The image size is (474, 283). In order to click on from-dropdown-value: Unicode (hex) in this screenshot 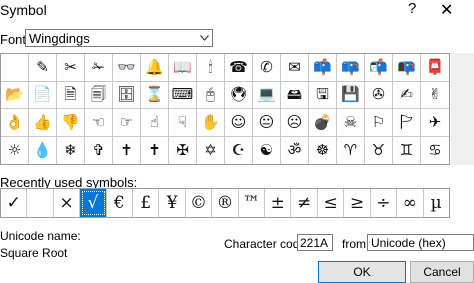, I will do `click(408, 243)`.